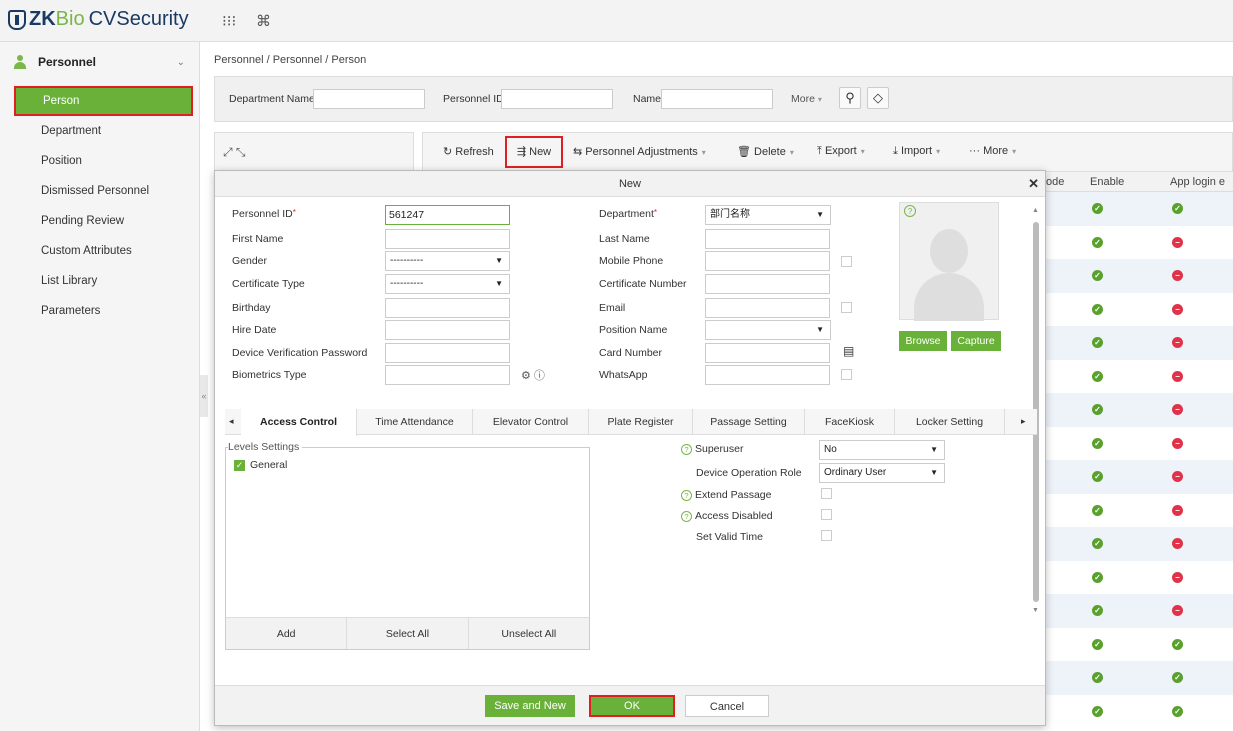 The height and width of the screenshot is (731, 1233). What do you see at coordinates (846, 261) in the screenshot?
I see `mobile-phone-checkbox` at bounding box center [846, 261].